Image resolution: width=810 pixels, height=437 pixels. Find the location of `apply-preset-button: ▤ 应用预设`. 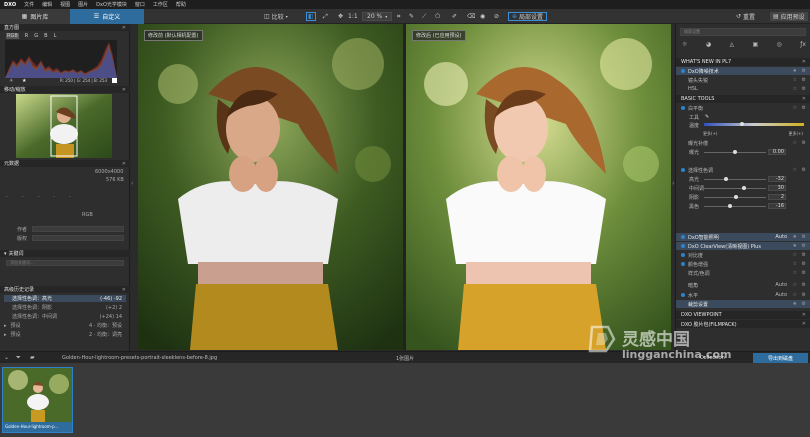

apply-preset-button: ▤ 应用预设 is located at coordinates (789, 16).